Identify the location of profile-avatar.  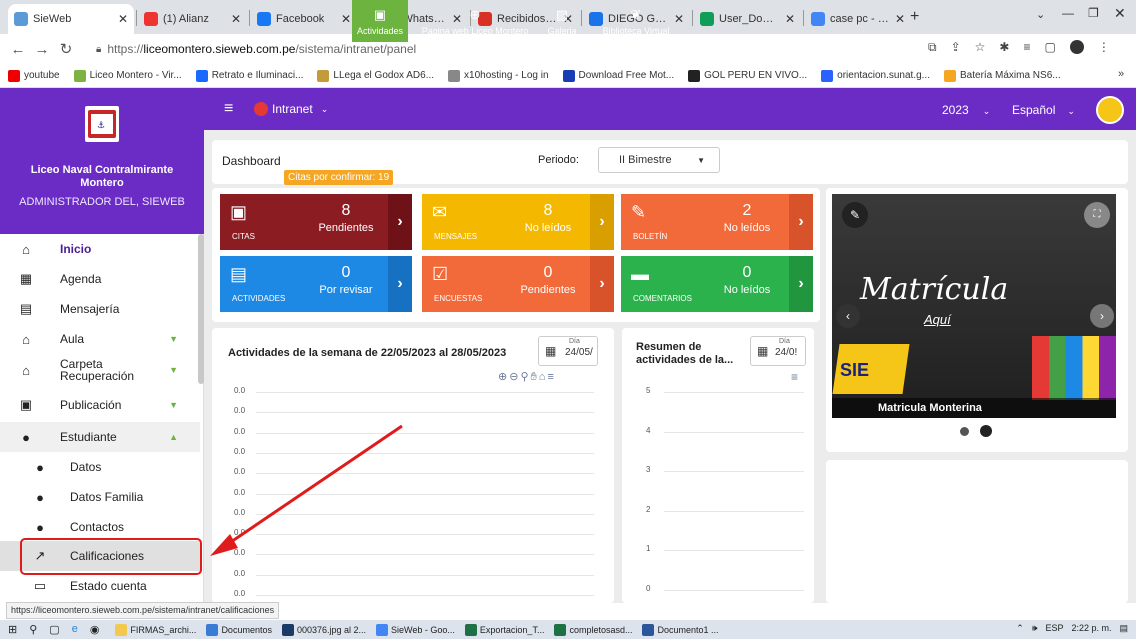
(1076, 47).